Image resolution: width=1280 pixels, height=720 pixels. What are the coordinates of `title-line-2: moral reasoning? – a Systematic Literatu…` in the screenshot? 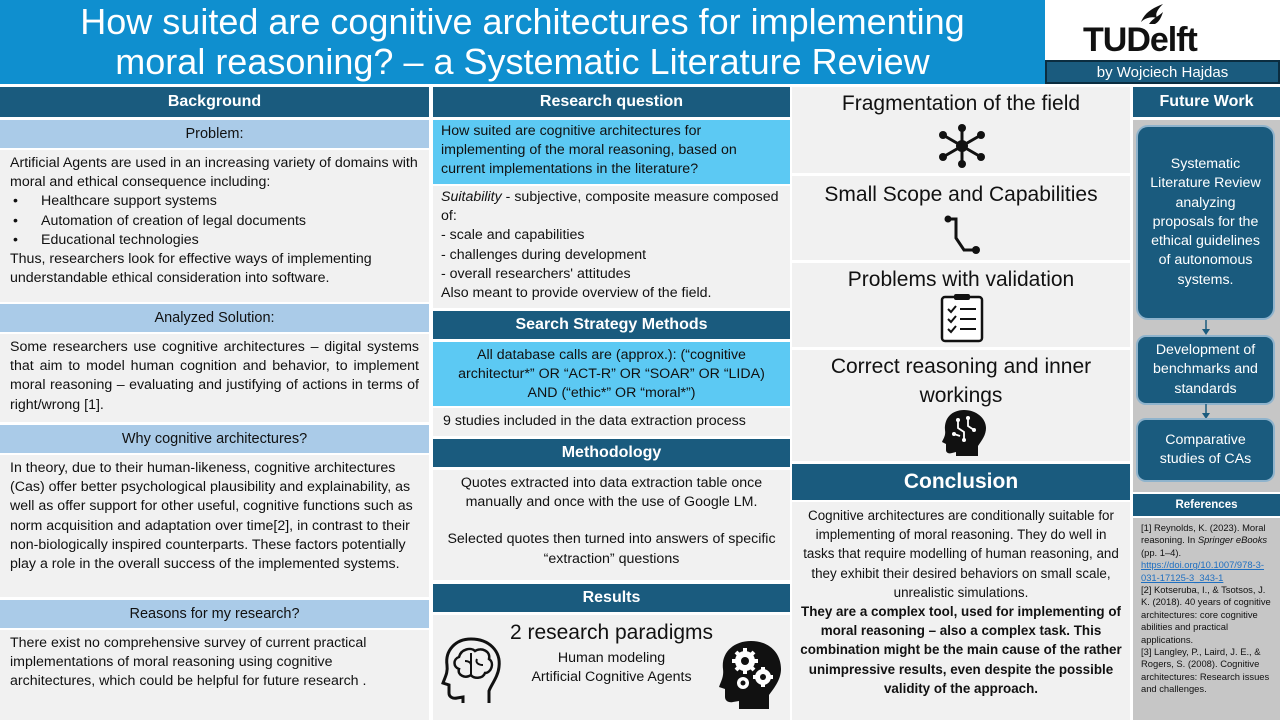 It's located at (522, 61).